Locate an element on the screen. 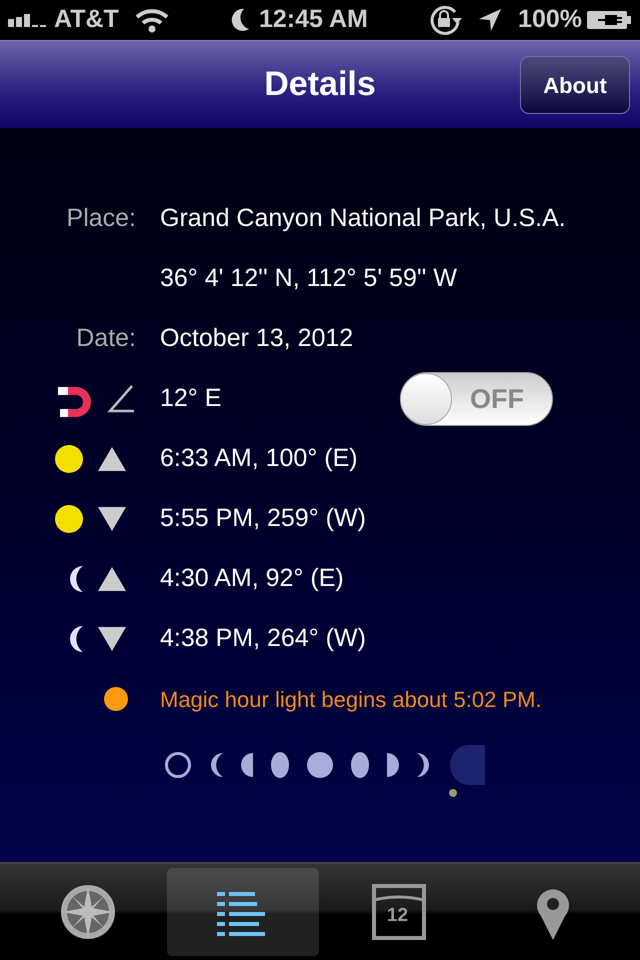 This screenshot has height=960, width=640. event-time: 6:33 AM, 100° (E) is located at coordinates (259, 458).